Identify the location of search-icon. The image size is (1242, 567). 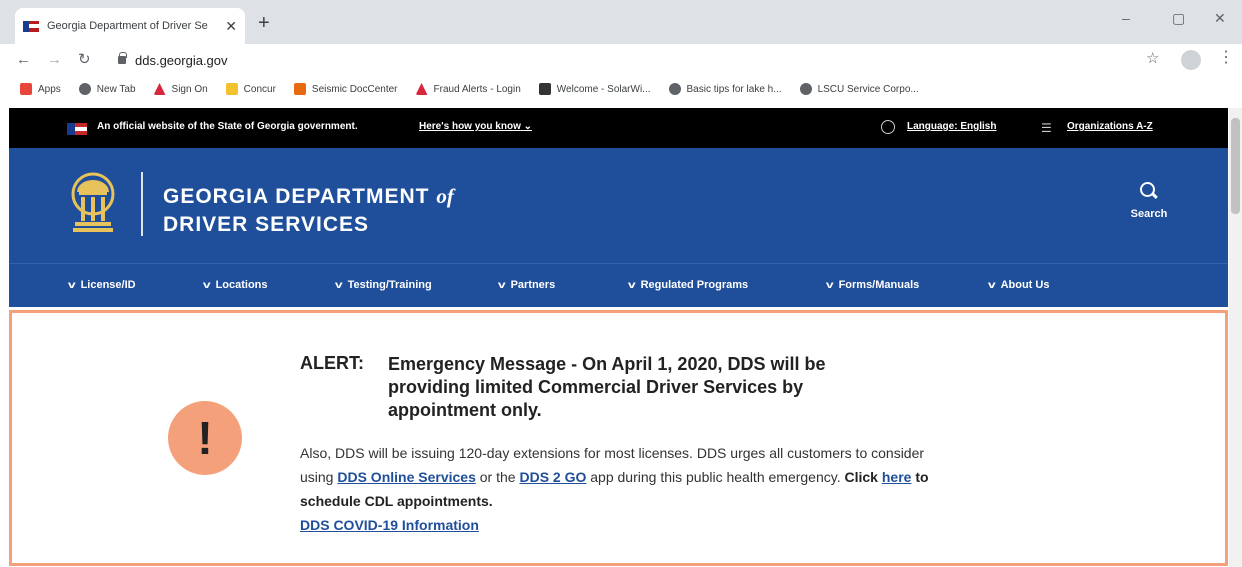
(1149, 191).